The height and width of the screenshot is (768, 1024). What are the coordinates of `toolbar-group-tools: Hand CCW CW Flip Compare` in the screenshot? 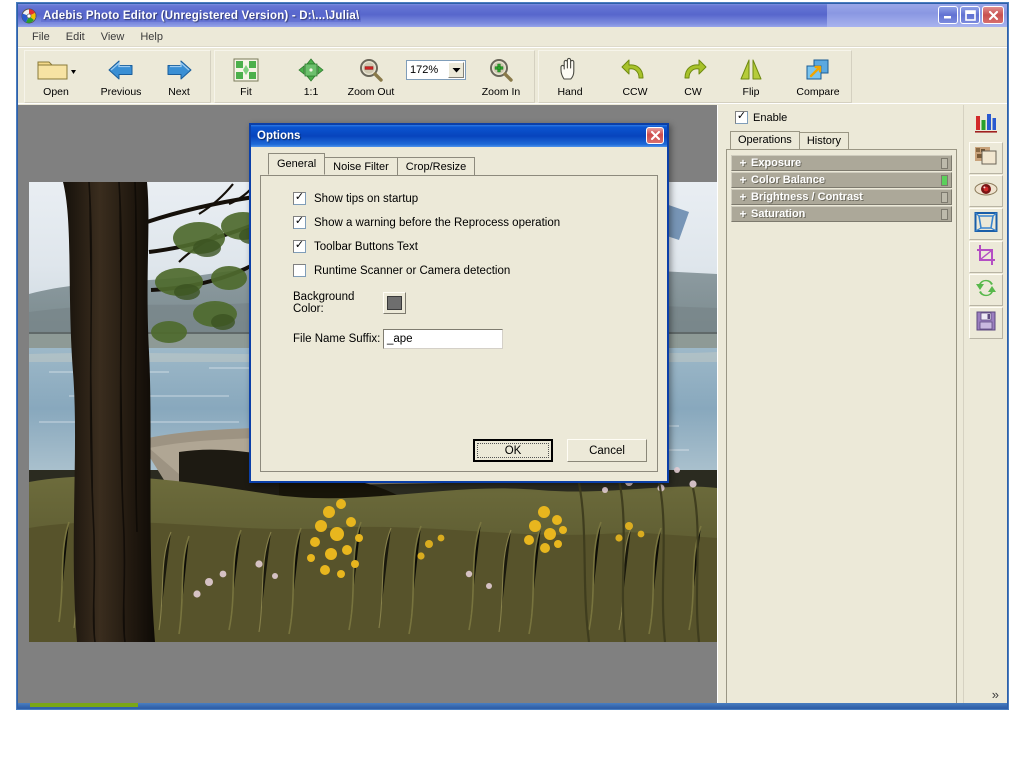 It's located at (695, 76).